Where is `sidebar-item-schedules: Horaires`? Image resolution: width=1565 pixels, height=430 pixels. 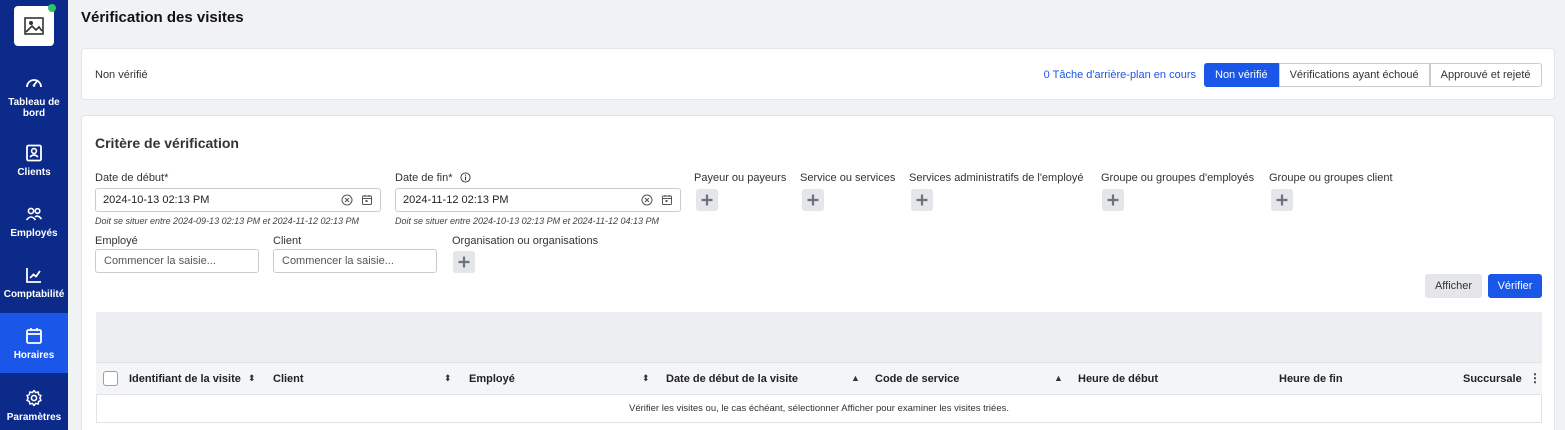 sidebar-item-schedules: Horaires is located at coordinates (34, 343).